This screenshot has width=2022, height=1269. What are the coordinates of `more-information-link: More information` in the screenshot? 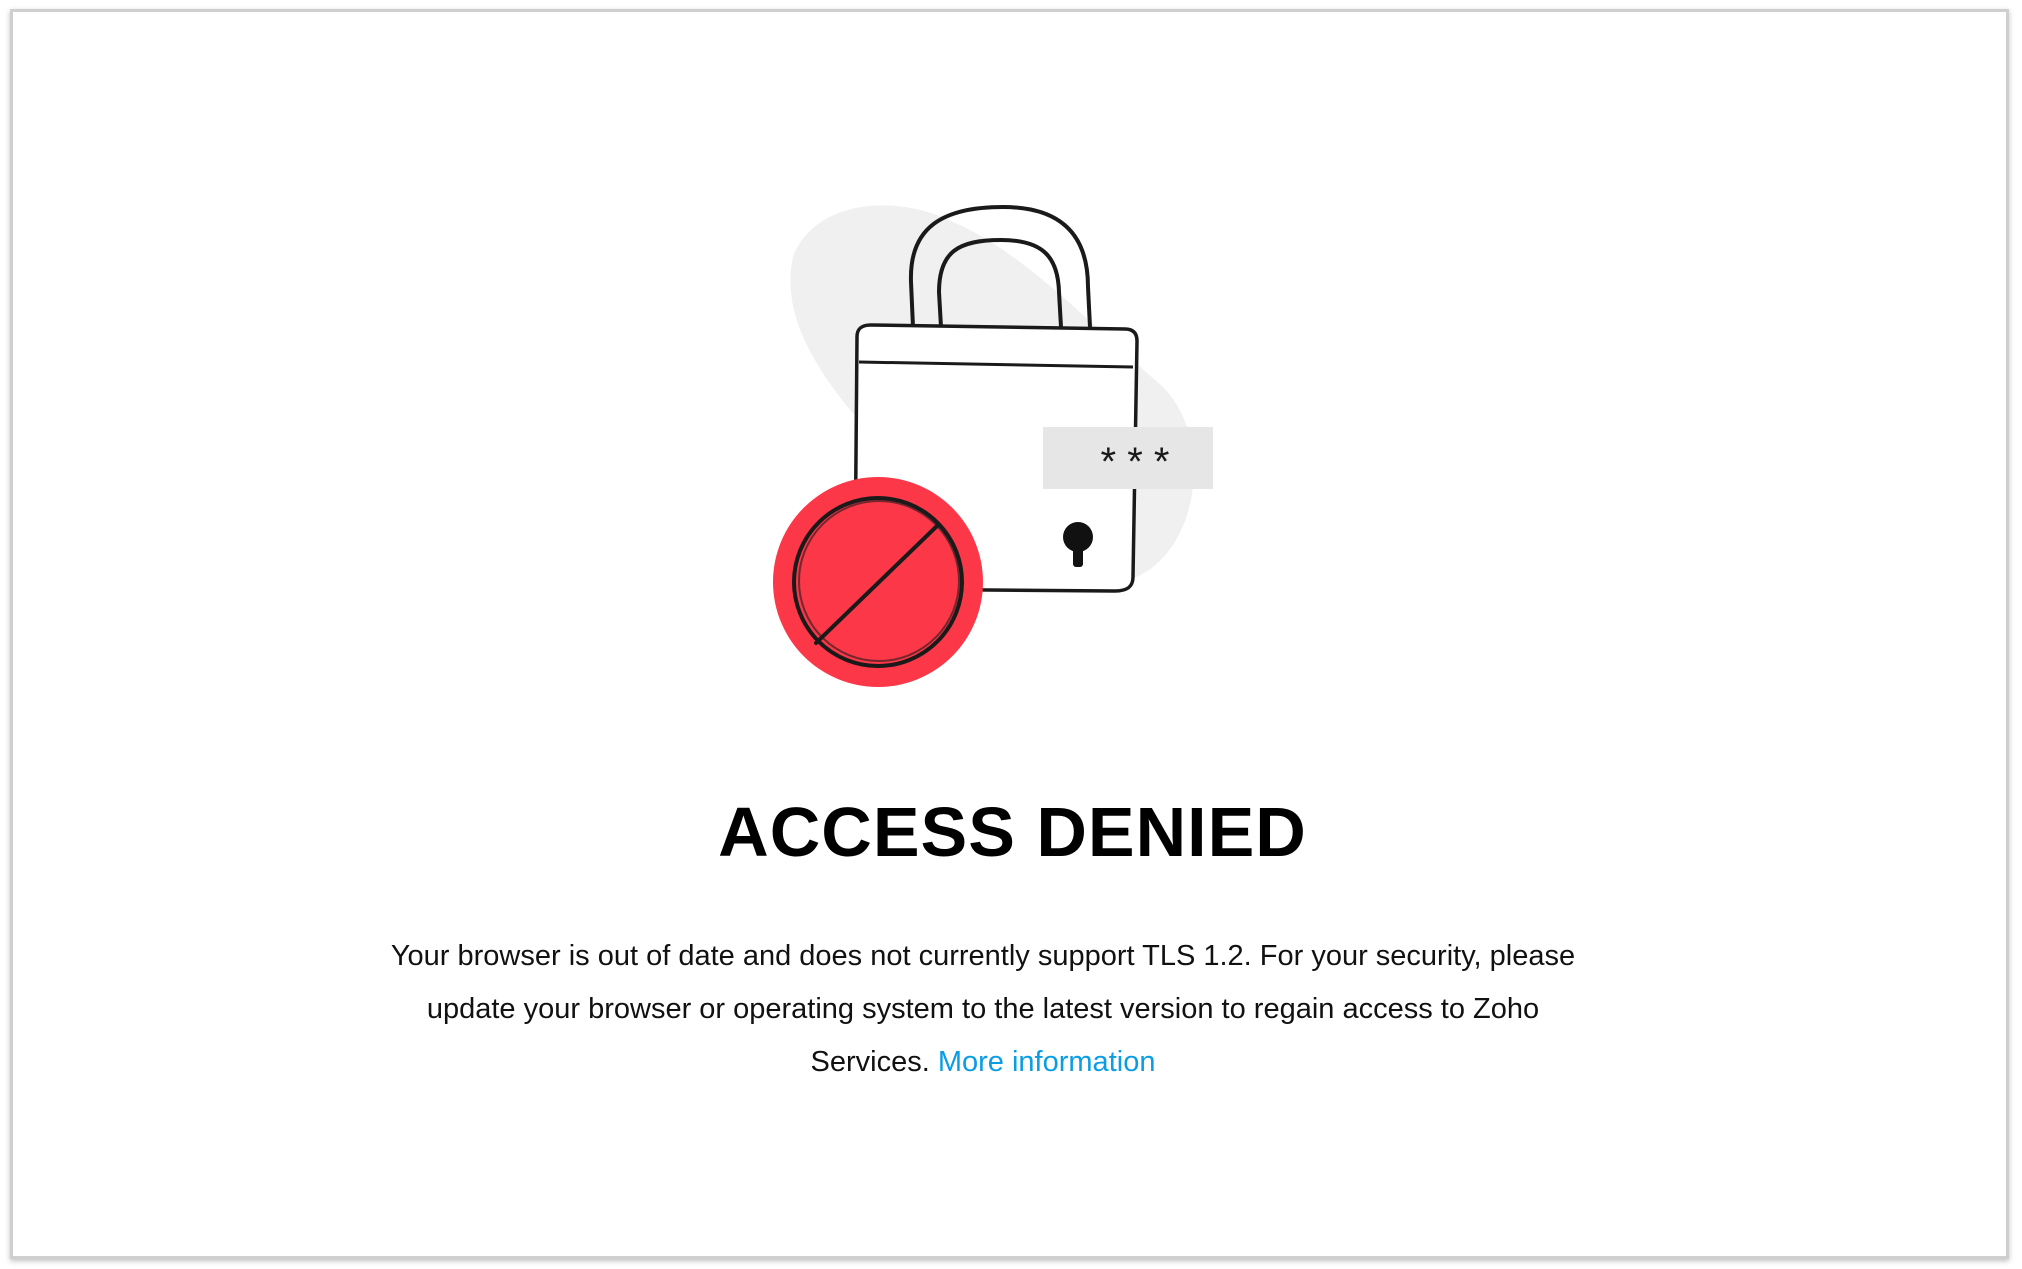 It's located at (1047, 1062).